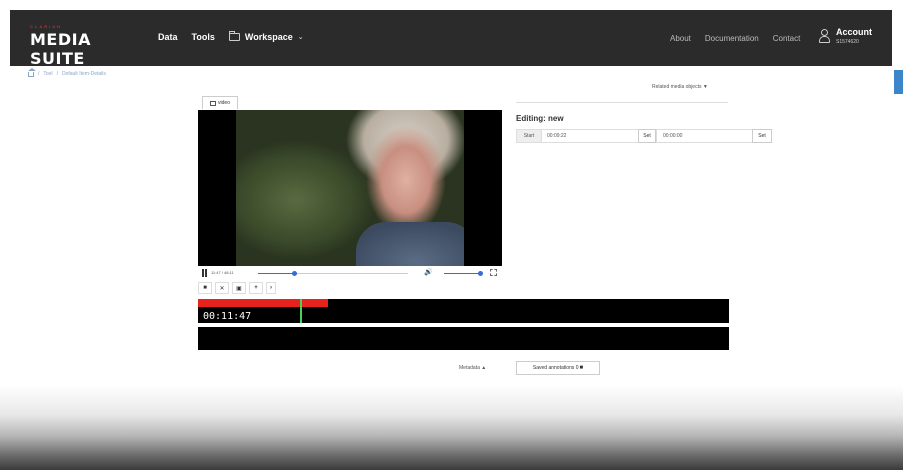 This screenshot has height=470, width=903. What do you see at coordinates (597, 136) in the screenshot?
I see `start-time-input: 00:09:22` at bounding box center [597, 136].